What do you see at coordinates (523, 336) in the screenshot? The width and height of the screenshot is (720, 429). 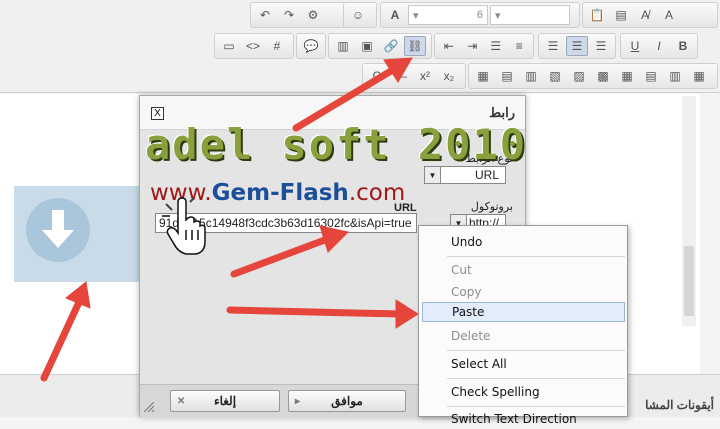 I see `menu-item-delete: Delete` at bounding box center [523, 336].